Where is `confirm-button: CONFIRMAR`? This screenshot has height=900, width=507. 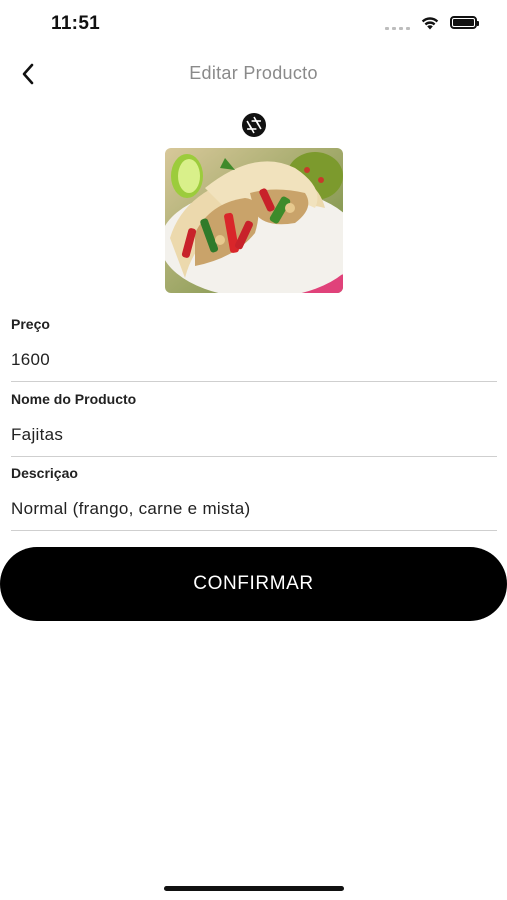 confirm-button: CONFIRMAR is located at coordinates (253, 584).